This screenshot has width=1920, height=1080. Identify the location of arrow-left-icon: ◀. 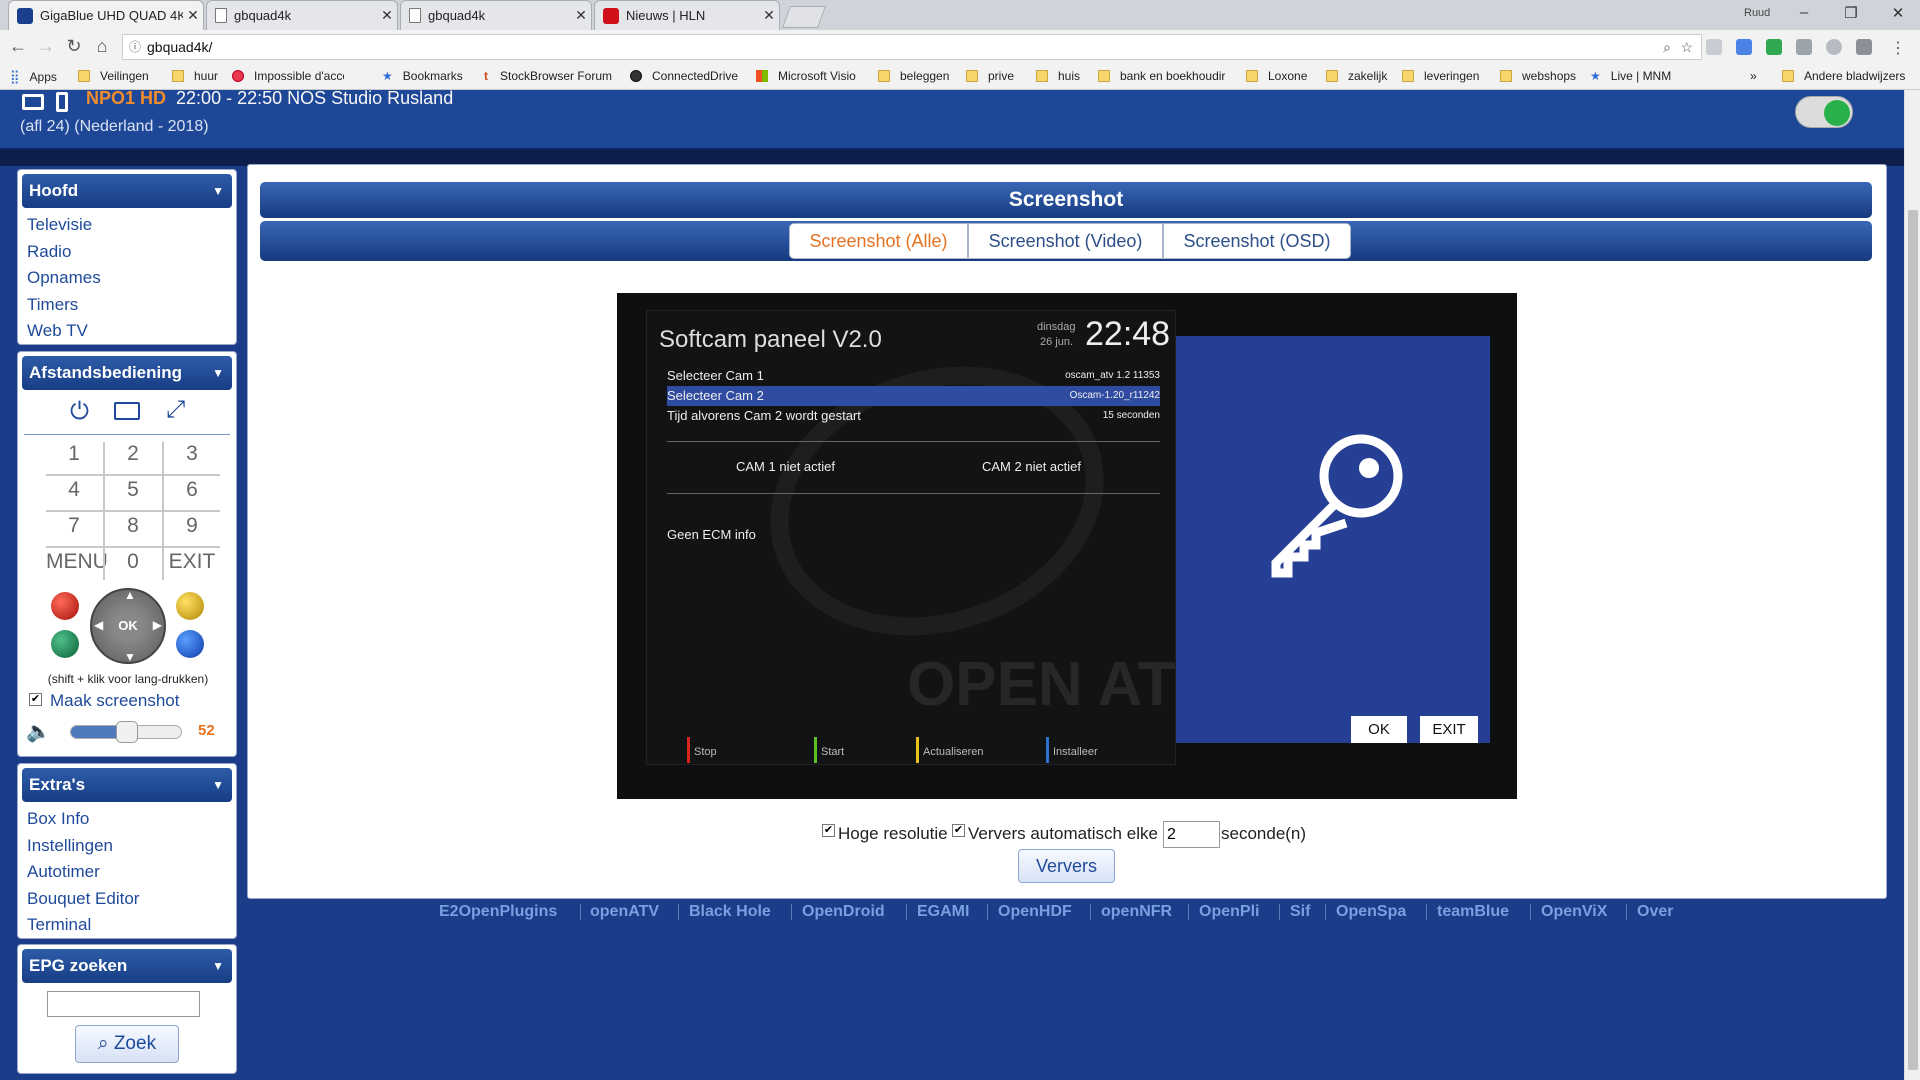
(98, 625).